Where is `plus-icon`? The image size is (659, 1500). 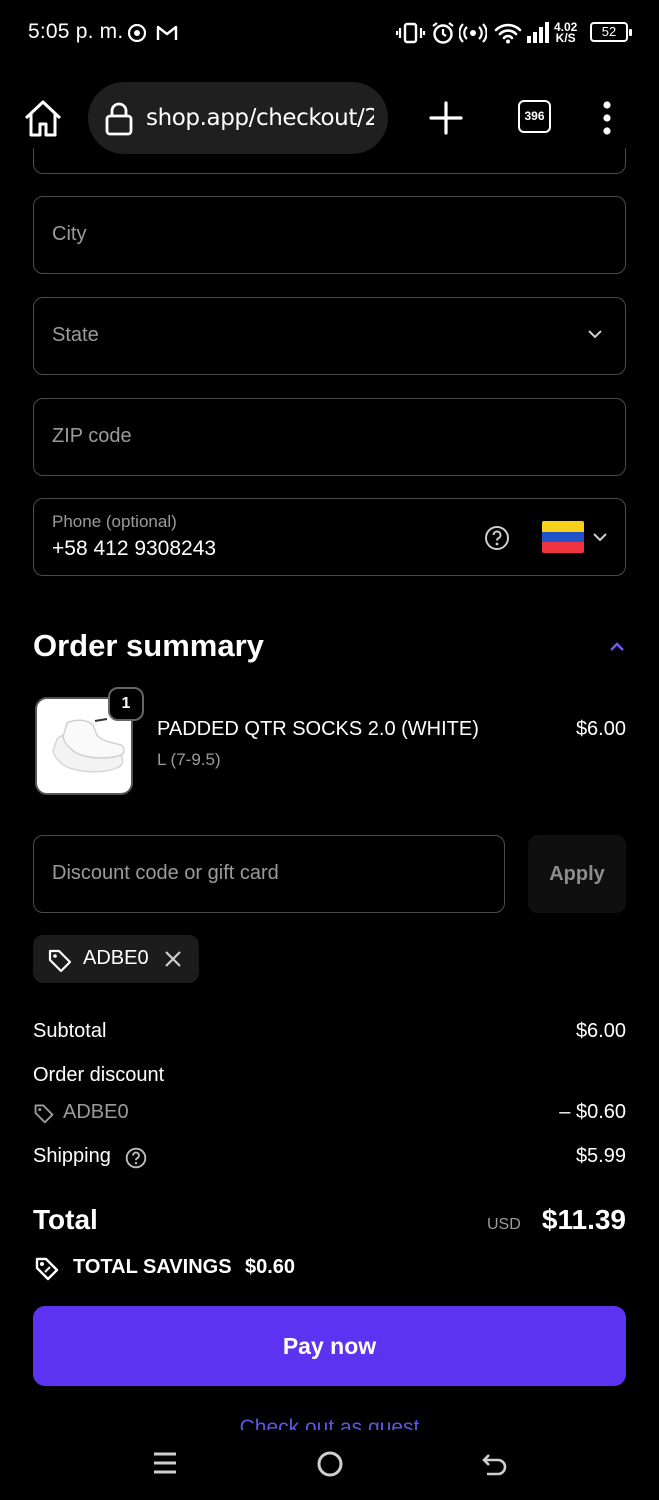 plus-icon is located at coordinates (446, 118).